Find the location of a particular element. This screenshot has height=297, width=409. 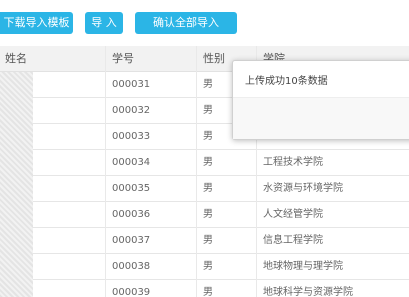

cell-student-id: 000034 is located at coordinates (131, 162).